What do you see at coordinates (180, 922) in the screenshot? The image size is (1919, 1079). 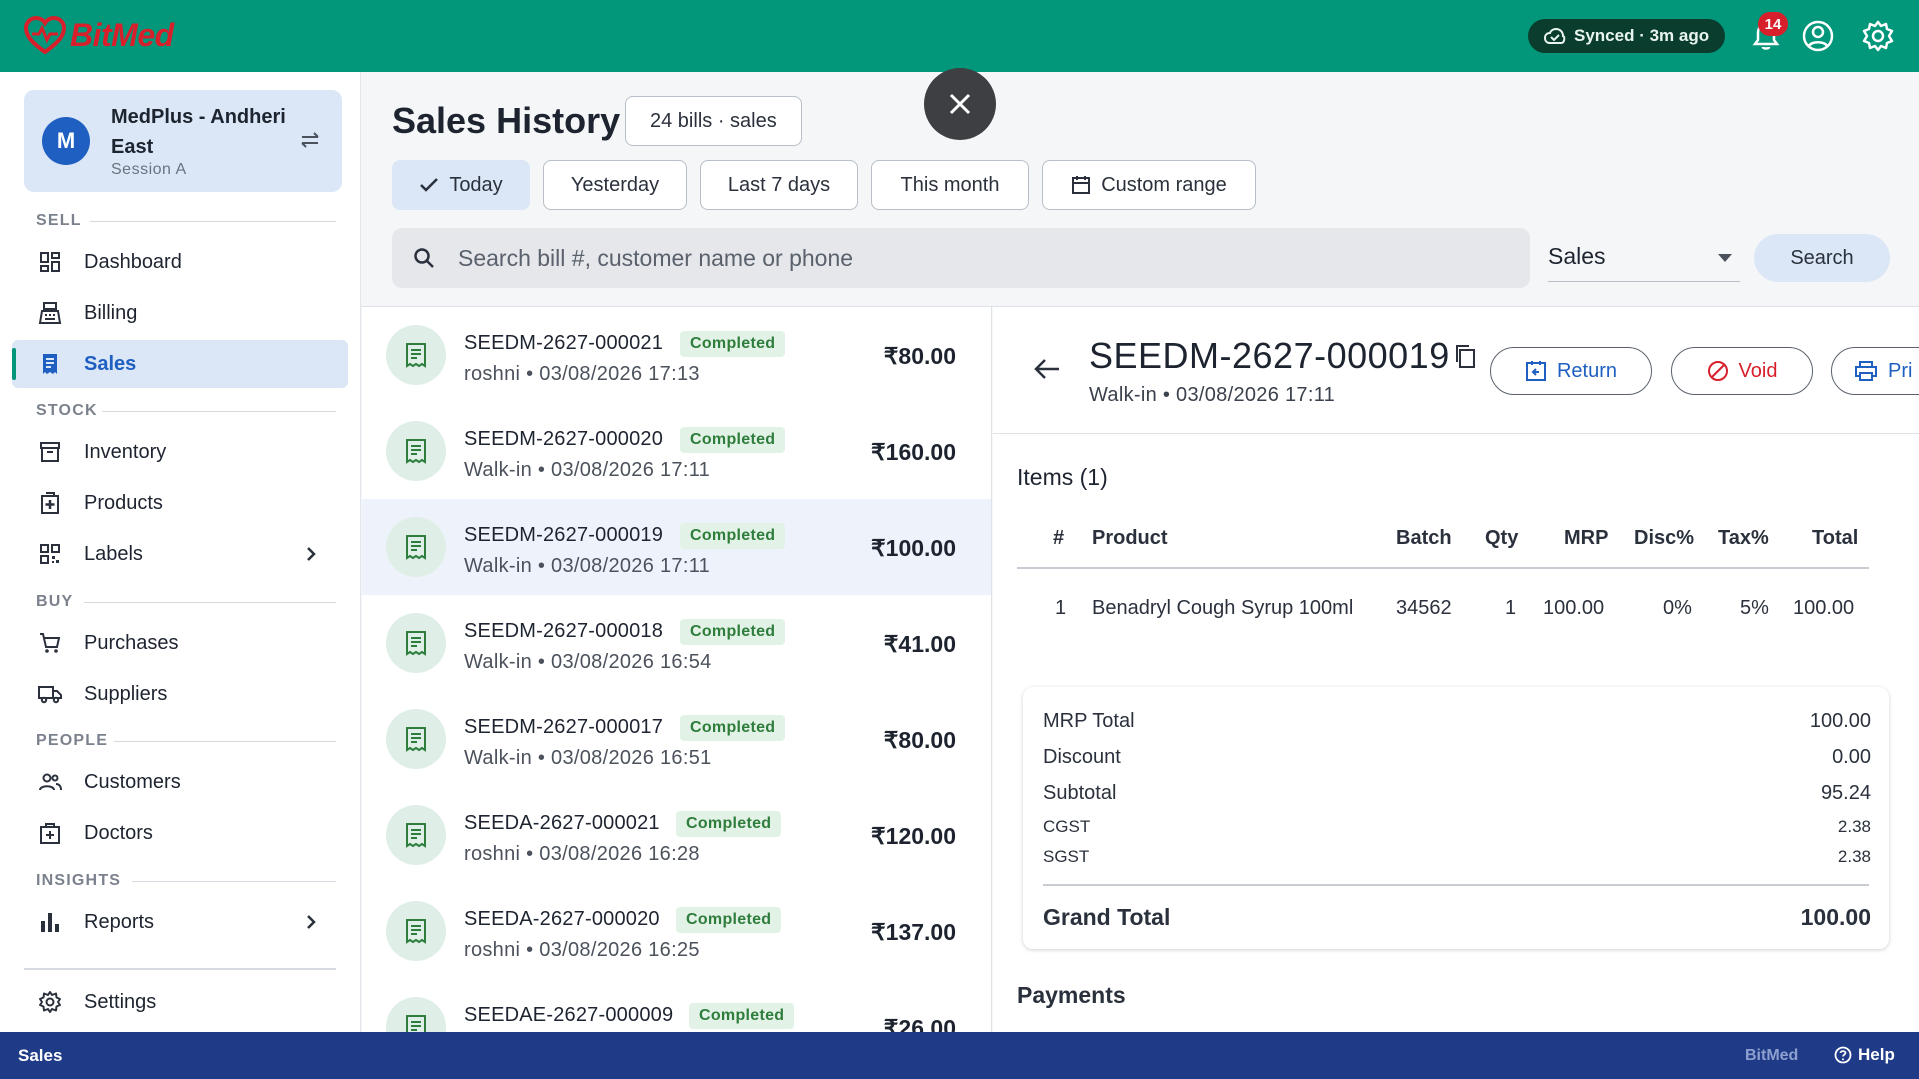 I see `sidebar-item-reports: Reports` at bounding box center [180, 922].